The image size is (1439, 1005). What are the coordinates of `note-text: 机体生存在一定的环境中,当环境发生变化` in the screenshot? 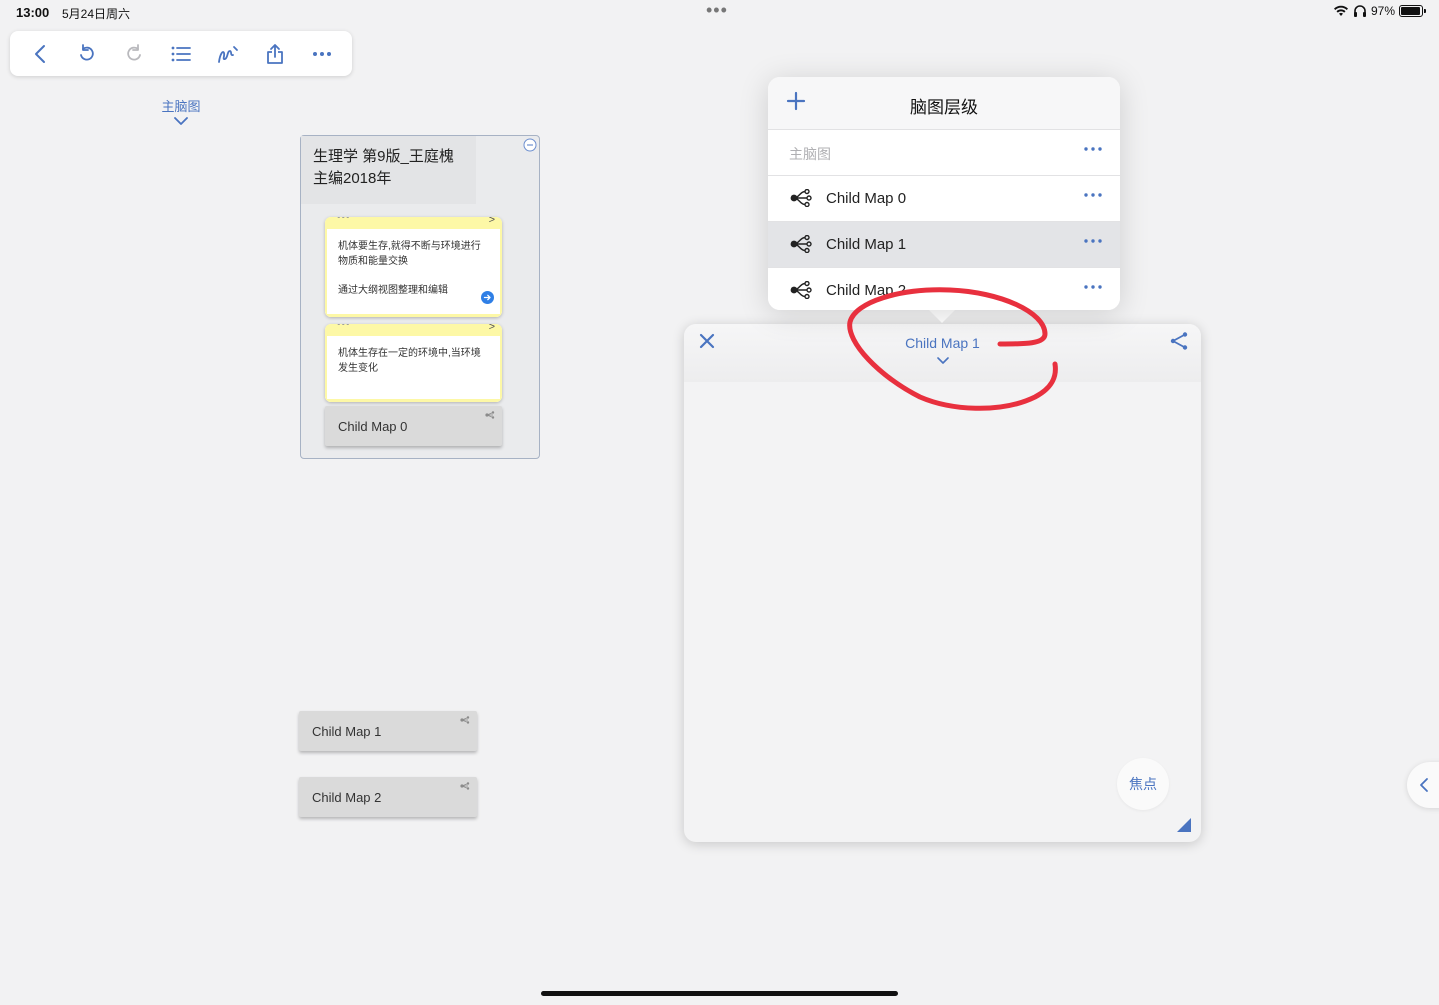 It's located at (409, 361).